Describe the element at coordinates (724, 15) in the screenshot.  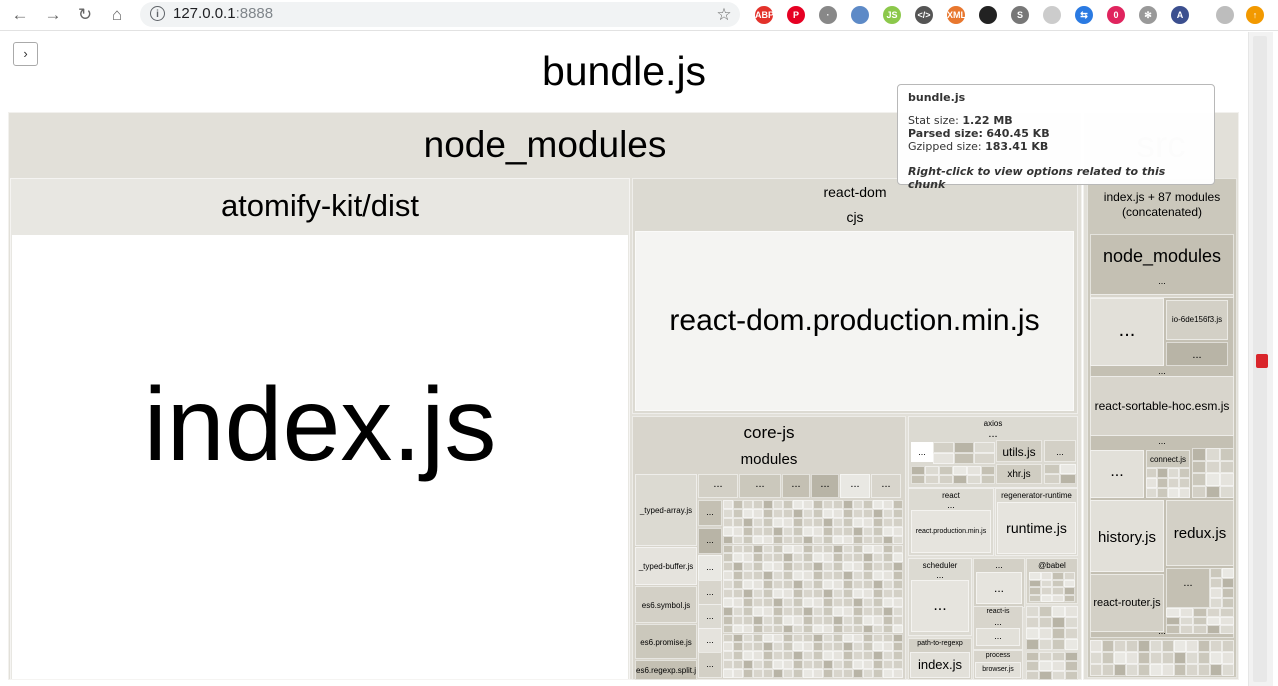
I see `bookmark-star-icon: ☆` at that location.